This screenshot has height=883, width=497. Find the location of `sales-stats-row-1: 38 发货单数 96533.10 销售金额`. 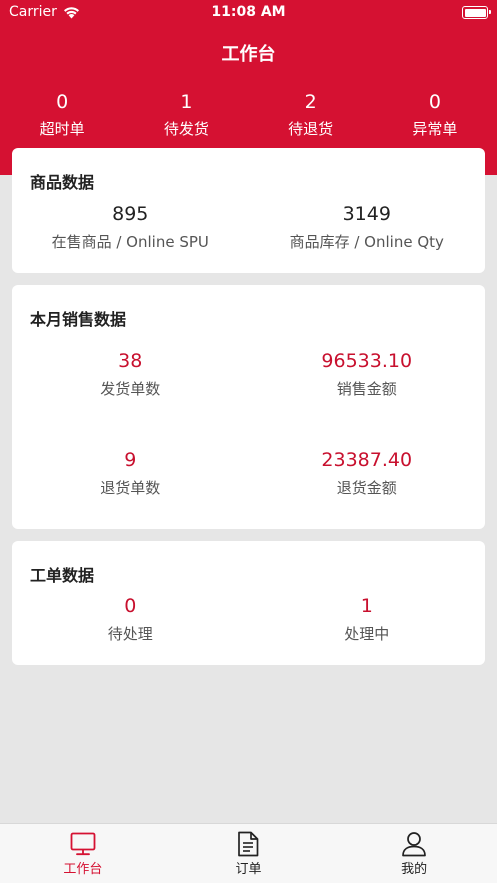

sales-stats-row-1: 38 发货单数 96533.10 销售金额 is located at coordinates (248, 374).